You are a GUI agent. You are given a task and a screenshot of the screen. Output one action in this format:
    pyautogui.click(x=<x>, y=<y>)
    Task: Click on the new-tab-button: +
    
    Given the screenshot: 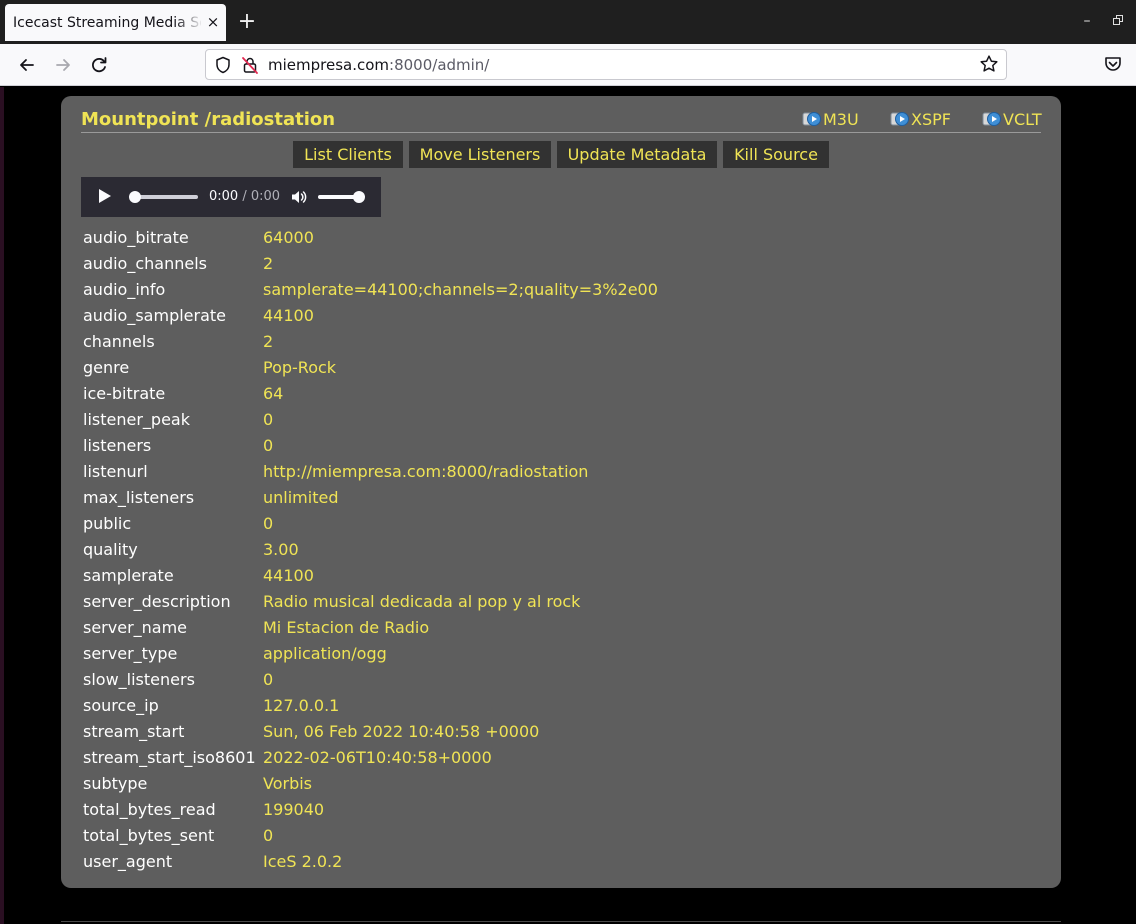 What is the action you would take?
    pyautogui.click(x=247, y=22)
    